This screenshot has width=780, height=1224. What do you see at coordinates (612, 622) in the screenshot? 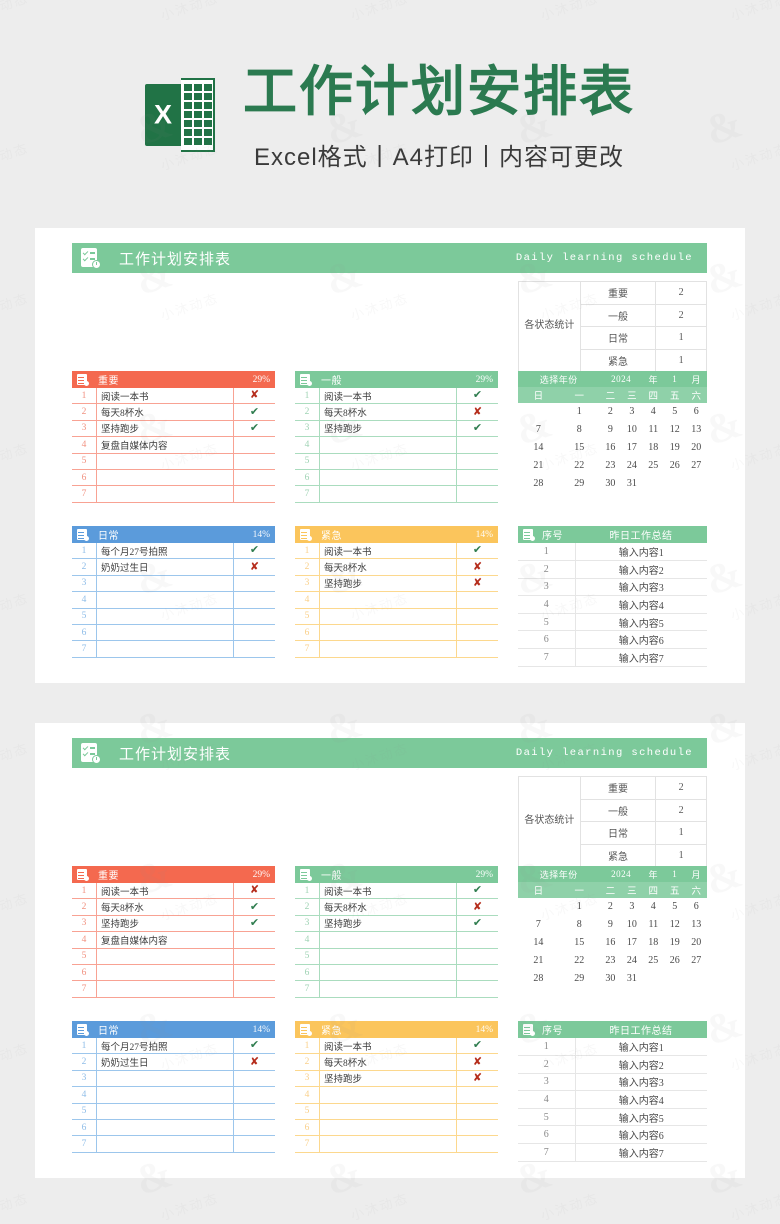
I see `table-row: 5 输入内容5` at bounding box center [612, 622].